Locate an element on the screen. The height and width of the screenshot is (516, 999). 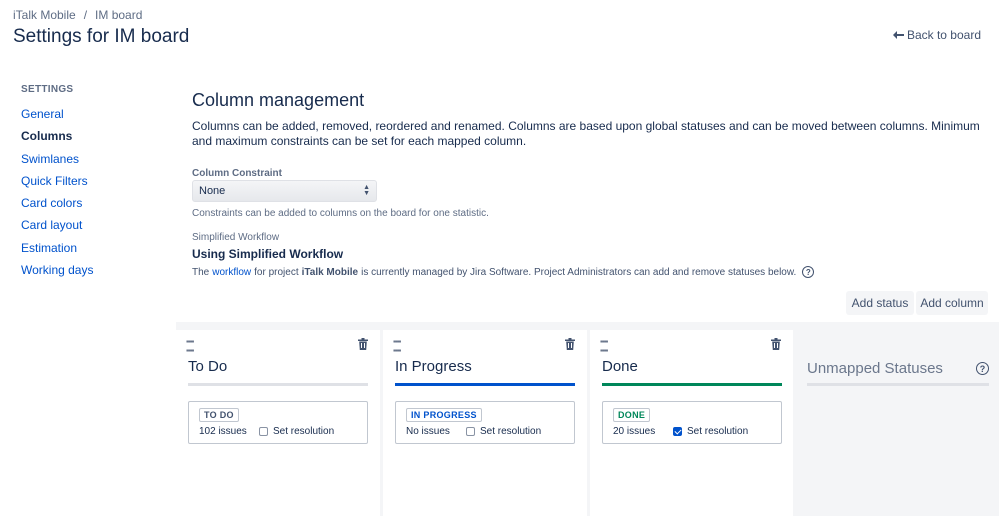
issue-count: 102 issues is located at coordinates (223, 431).